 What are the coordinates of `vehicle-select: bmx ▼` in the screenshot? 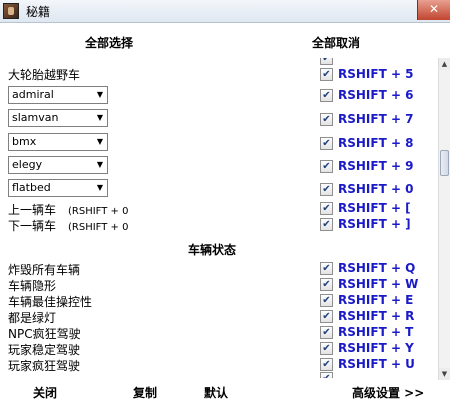 It's located at (58, 142).